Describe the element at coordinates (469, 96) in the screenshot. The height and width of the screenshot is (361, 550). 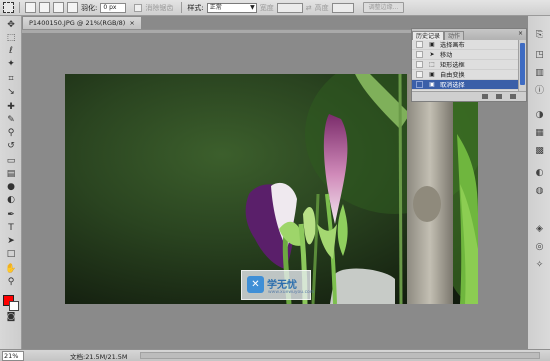
I see `history-panel-footer` at that location.